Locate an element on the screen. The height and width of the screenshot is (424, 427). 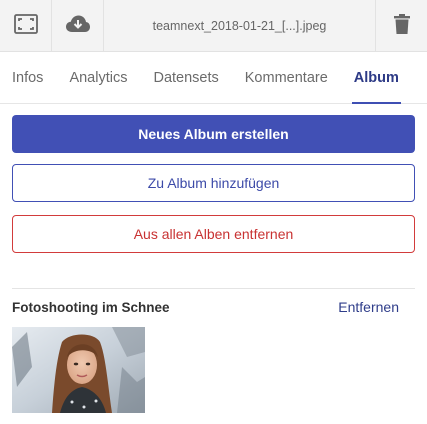
tab-analytics: Analytics is located at coordinates (98, 78).